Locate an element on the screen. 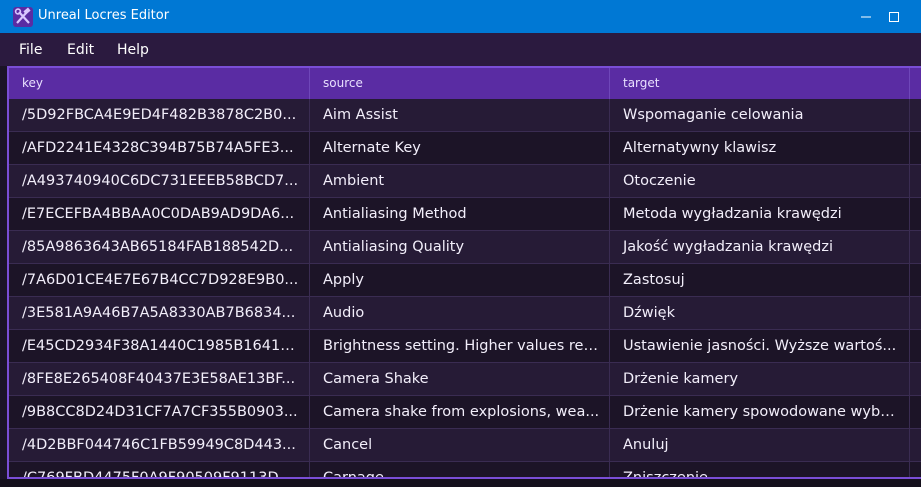 The image size is (921, 487). column-header-filler is located at coordinates (915, 83).